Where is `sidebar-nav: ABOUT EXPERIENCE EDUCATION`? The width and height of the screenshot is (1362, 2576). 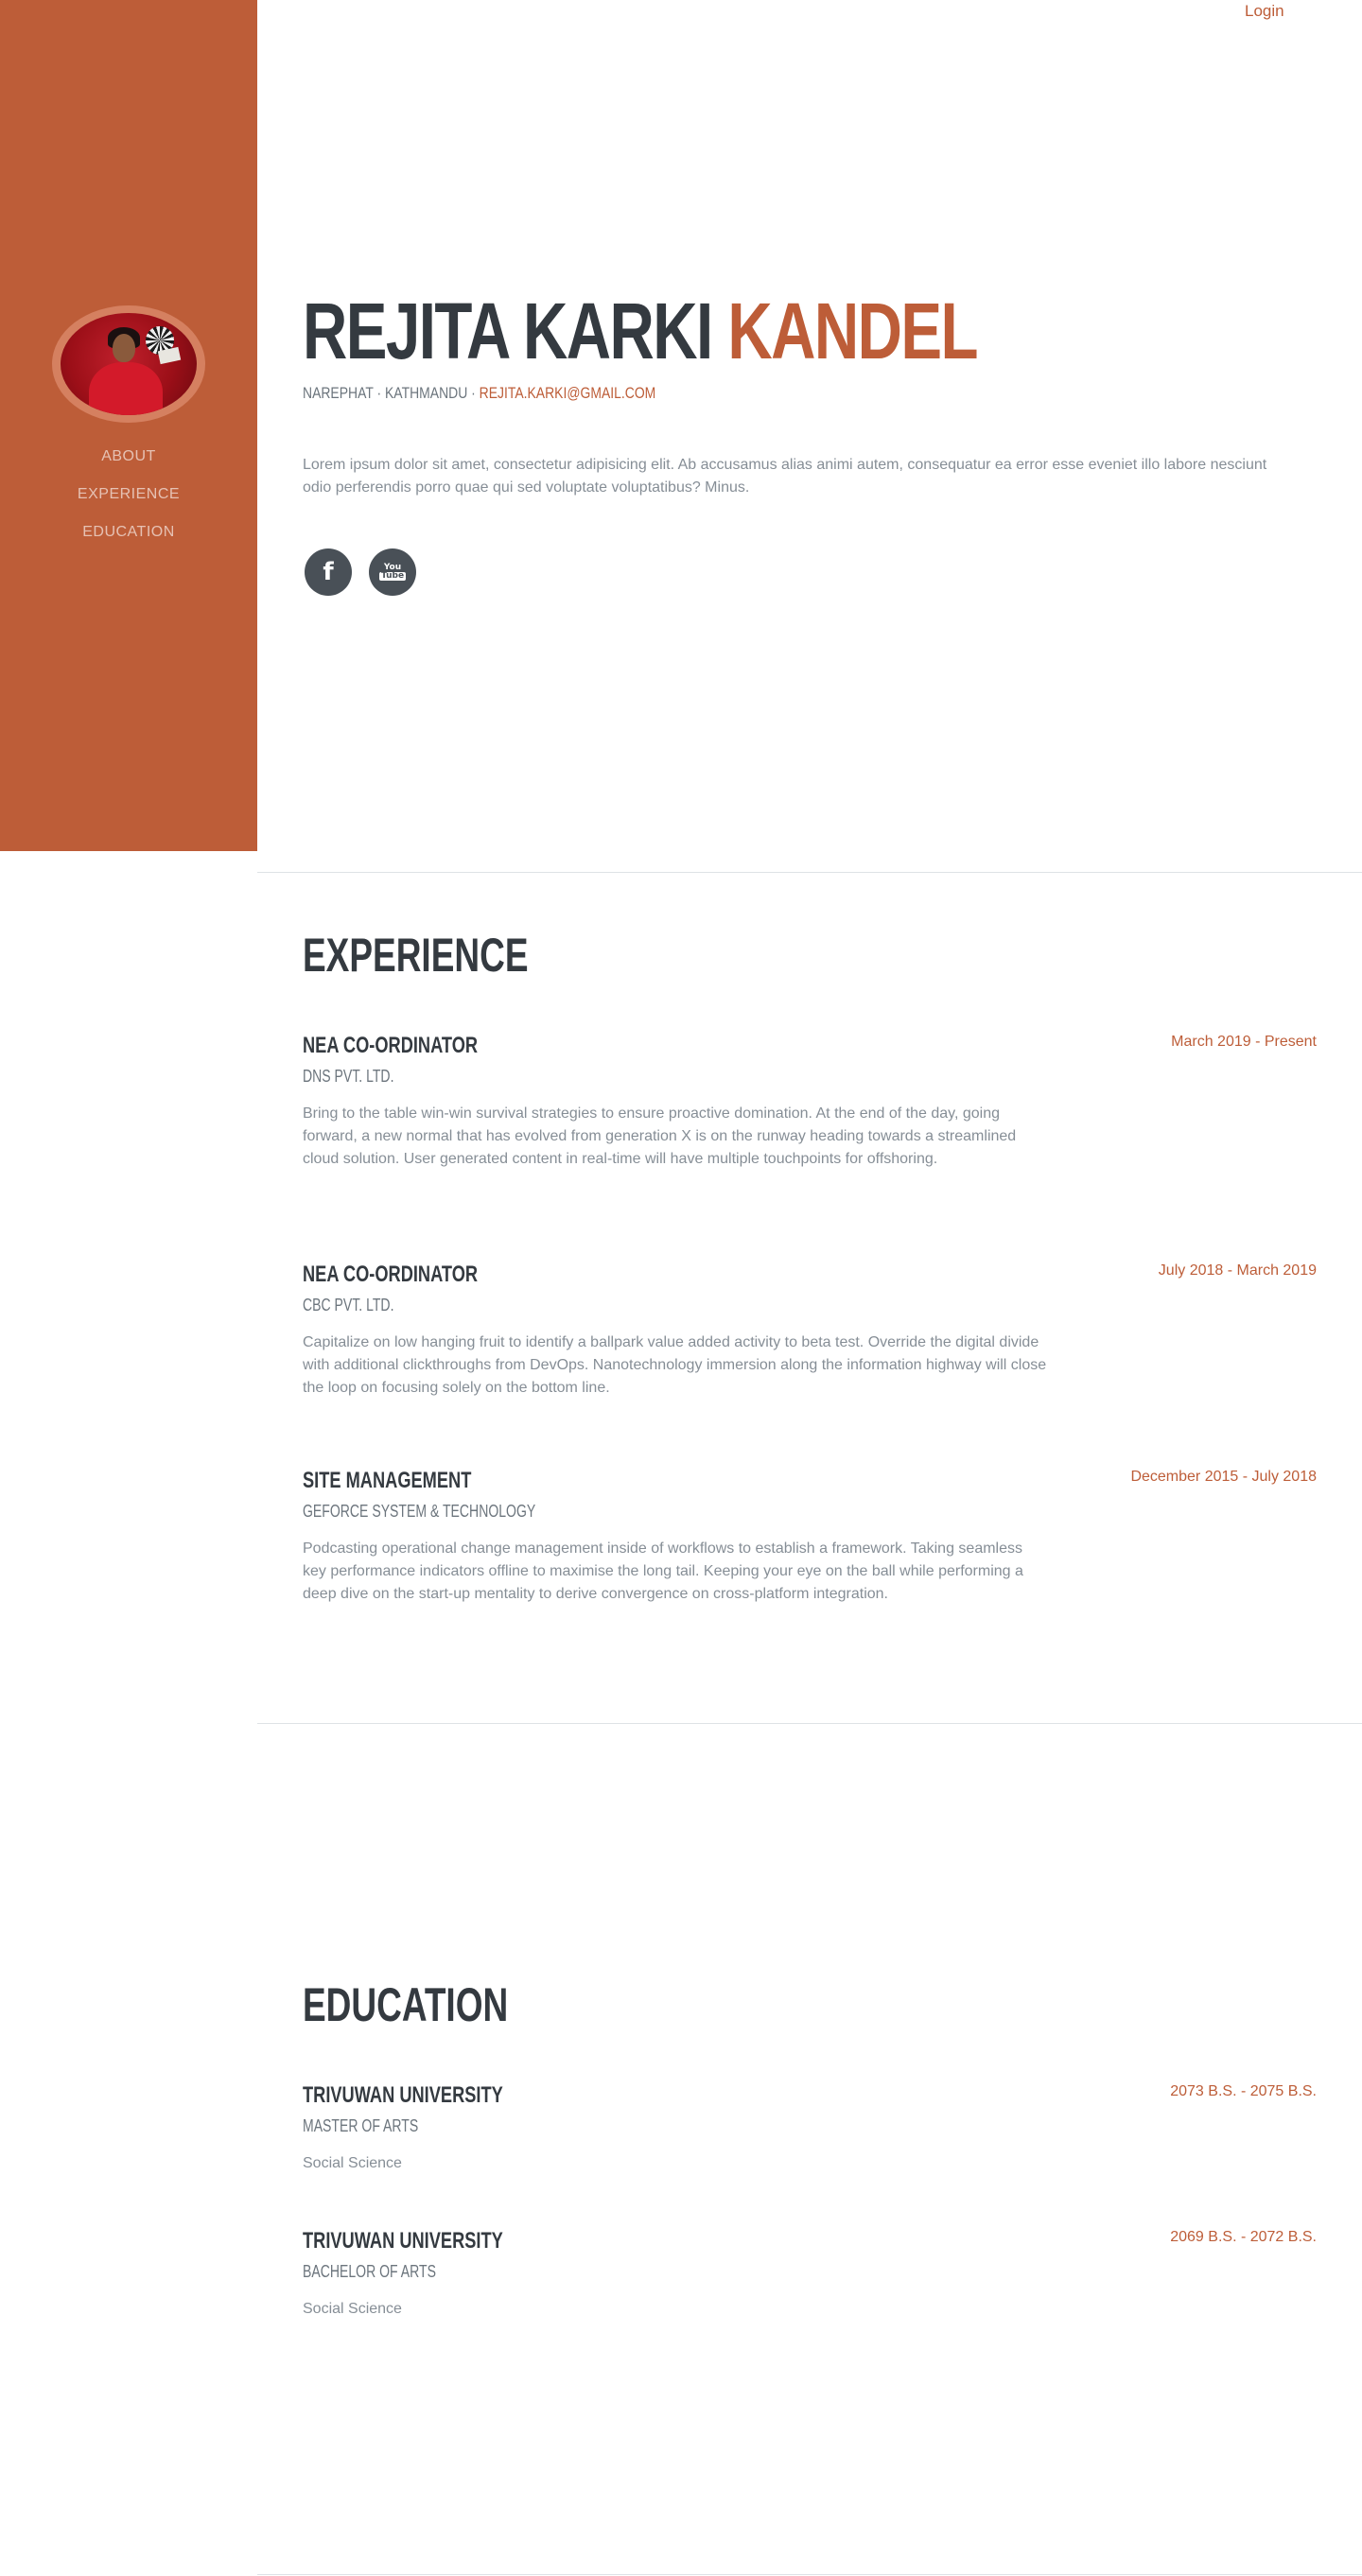 sidebar-nav: ABOUT EXPERIENCE EDUCATION is located at coordinates (128, 501).